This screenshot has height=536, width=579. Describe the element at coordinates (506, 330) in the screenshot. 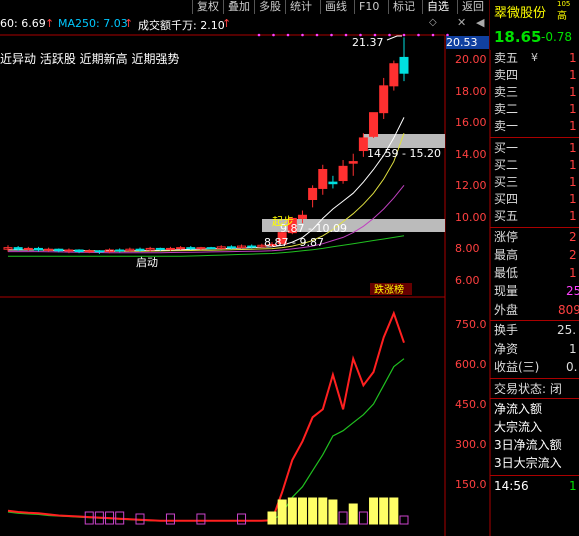

I see `stat-label: 换手` at that location.